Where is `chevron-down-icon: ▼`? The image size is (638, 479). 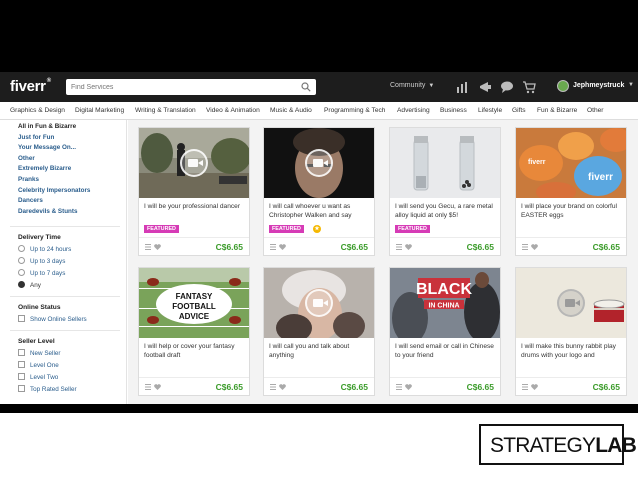
chevron-down-icon: ▼ is located at coordinates (631, 85).